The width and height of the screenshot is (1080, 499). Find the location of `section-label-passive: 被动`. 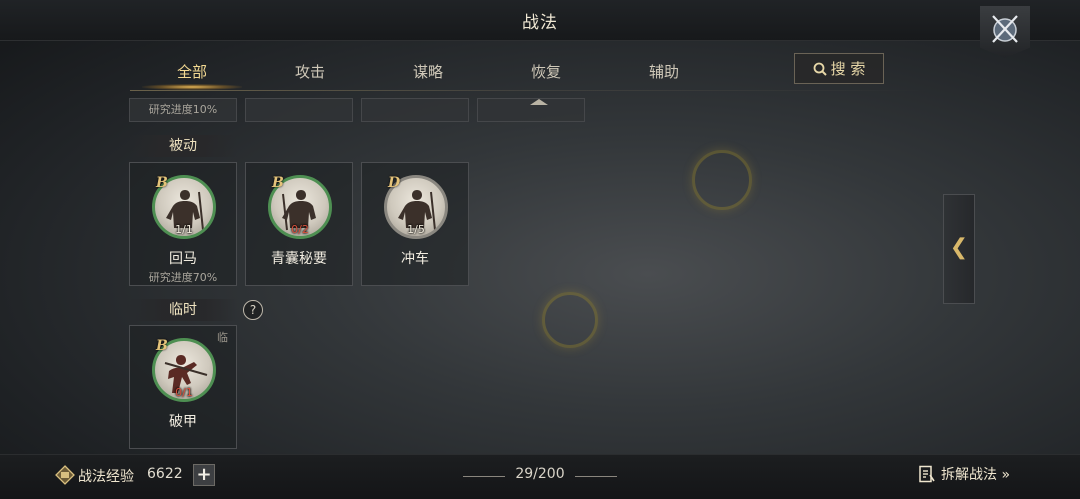

section-label-passive: 被动 is located at coordinates (183, 146).